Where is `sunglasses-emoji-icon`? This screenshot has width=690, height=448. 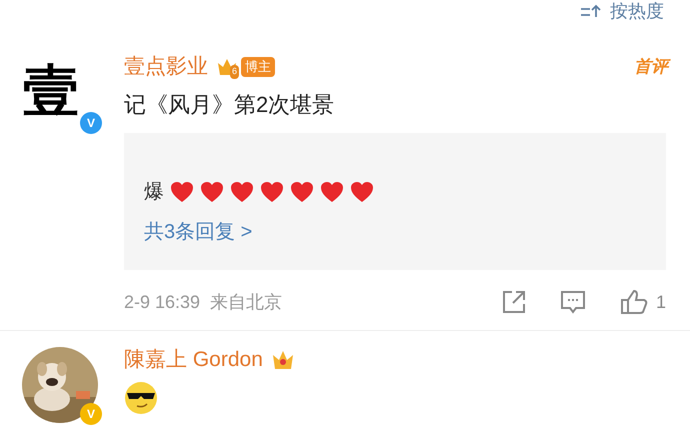
sunglasses-emoji-icon is located at coordinates (141, 398).